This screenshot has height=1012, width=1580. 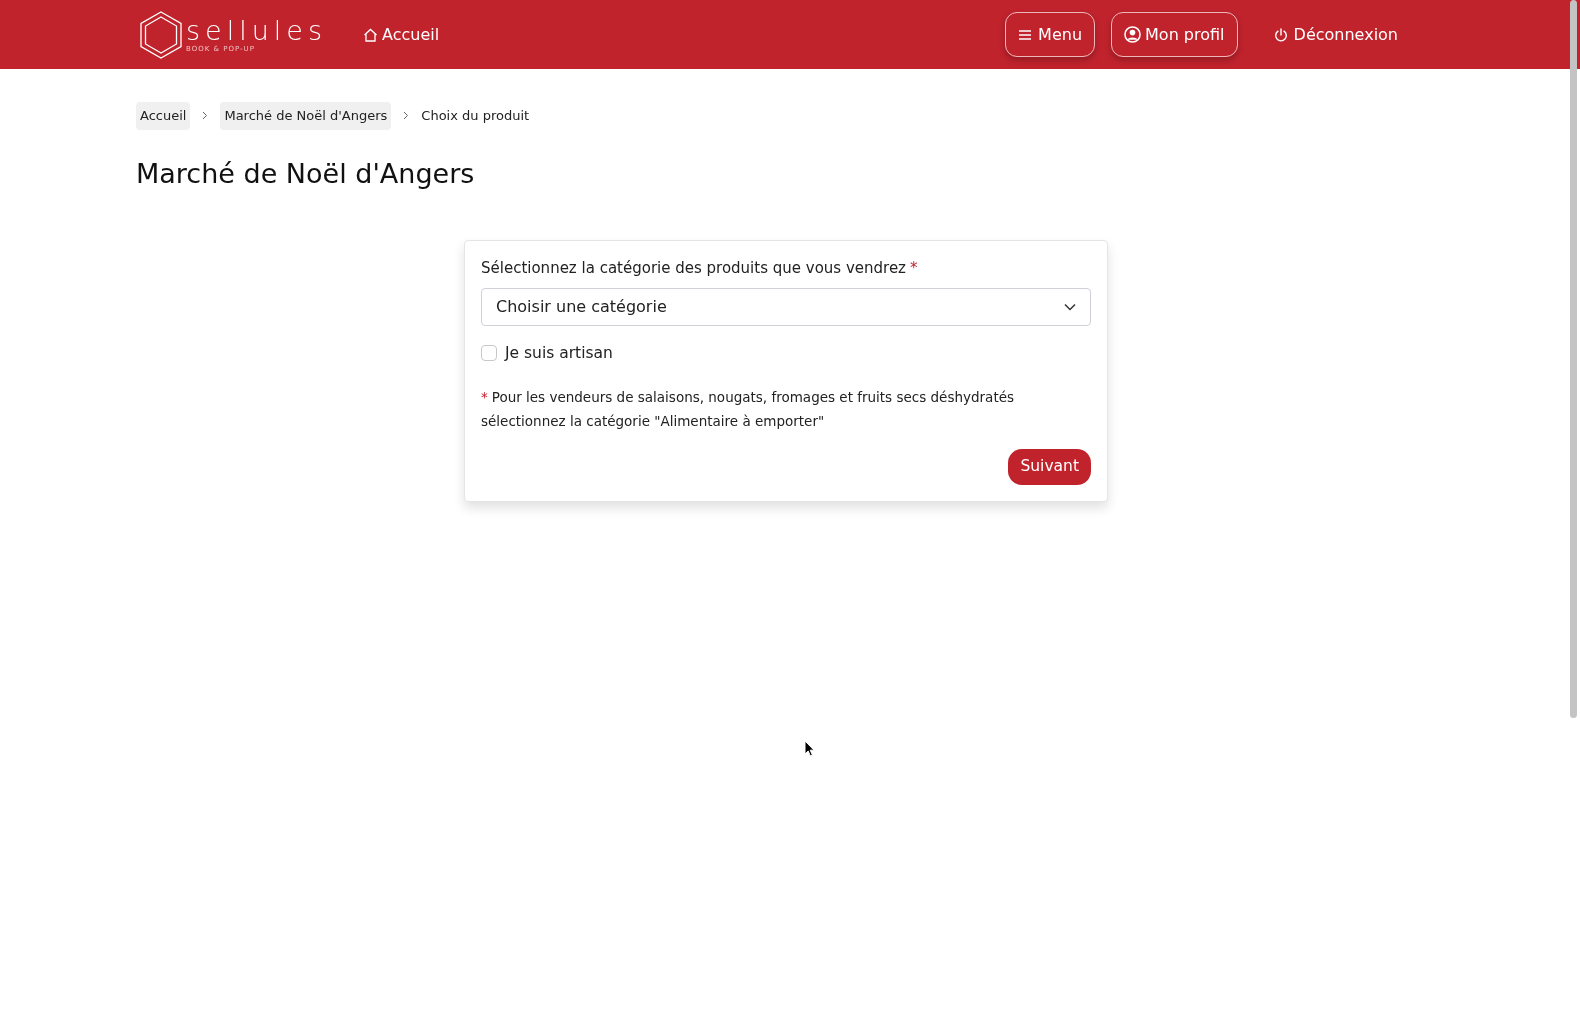 I want to click on breadcrumb-link: Marché de Noël d'Angers, so click(x=306, y=116).